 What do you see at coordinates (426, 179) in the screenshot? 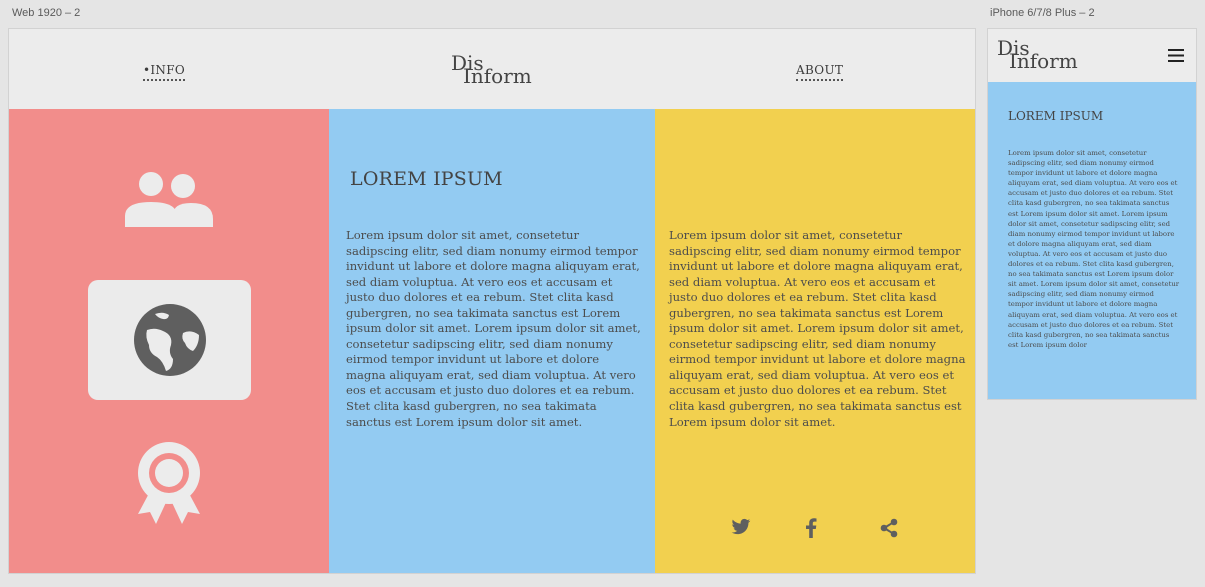
I see `main-heading: LOREM IPSUM` at bounding box center [426, 179].